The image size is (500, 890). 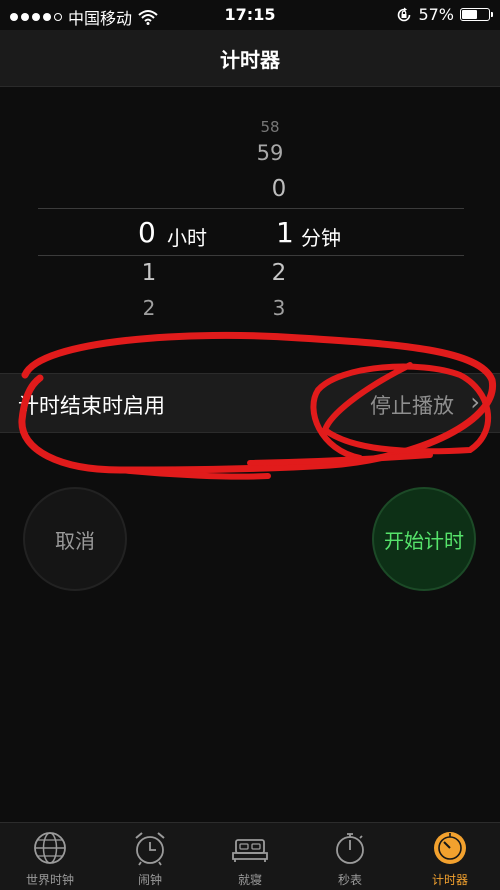 I want to click on tab-bar: 世界时钟 闹钟 就寝 秒表 计时器, so click(x=250, y=856).